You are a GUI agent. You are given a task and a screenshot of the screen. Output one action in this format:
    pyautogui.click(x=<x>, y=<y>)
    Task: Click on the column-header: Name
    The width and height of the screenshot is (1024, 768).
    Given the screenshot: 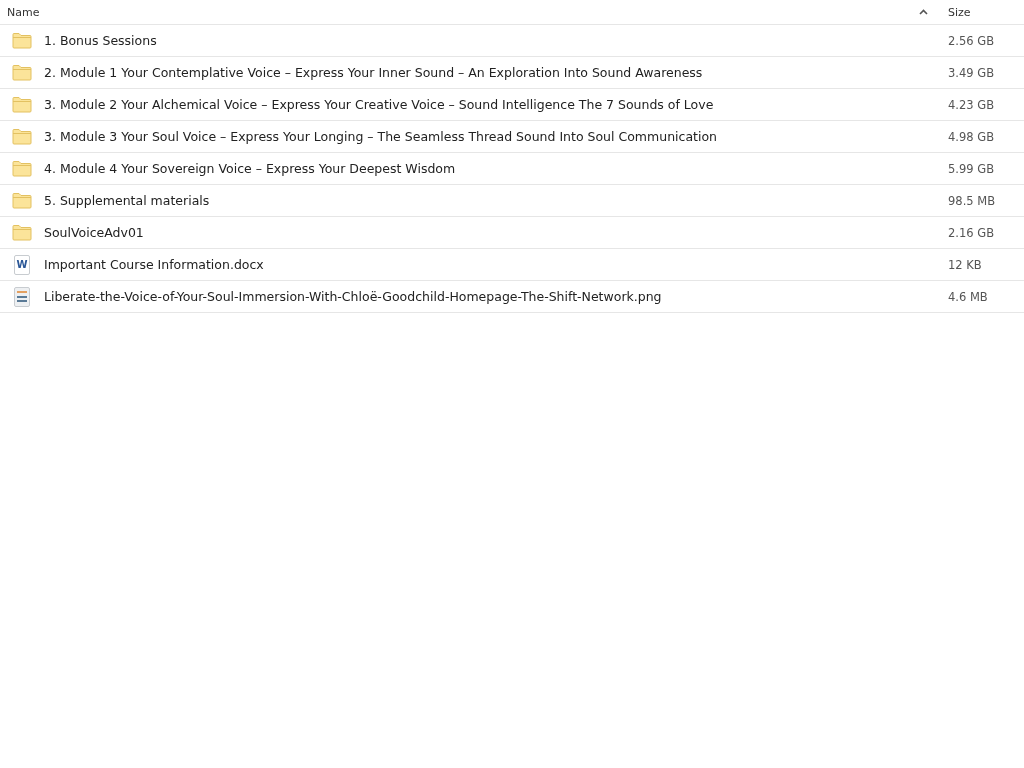 What is the action you would take?
    pyautogui.click(x=414, y=12)
    